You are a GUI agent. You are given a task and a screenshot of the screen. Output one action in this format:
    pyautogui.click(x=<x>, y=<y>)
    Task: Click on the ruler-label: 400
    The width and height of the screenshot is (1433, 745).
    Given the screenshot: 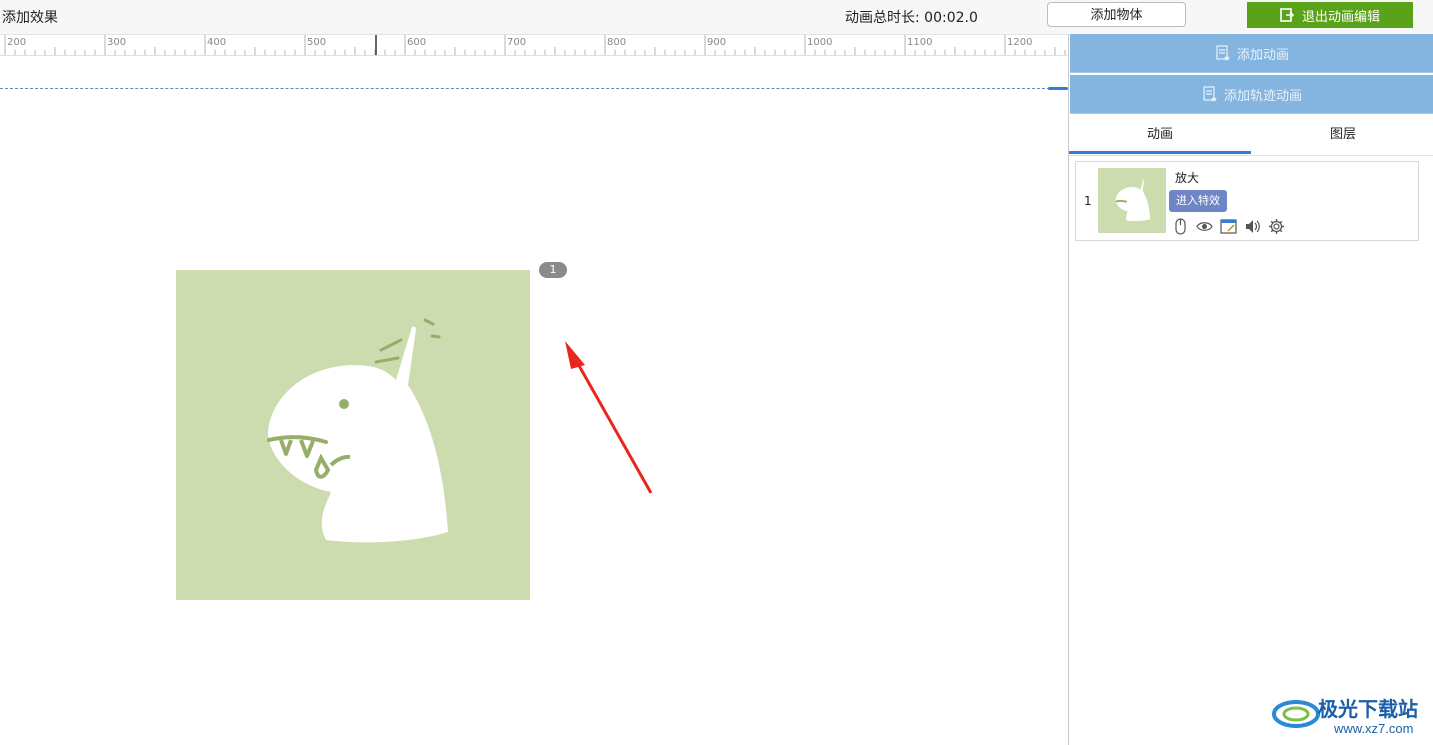 What is the action you would take?
    pyautogui.click(x=217, y=42)
    